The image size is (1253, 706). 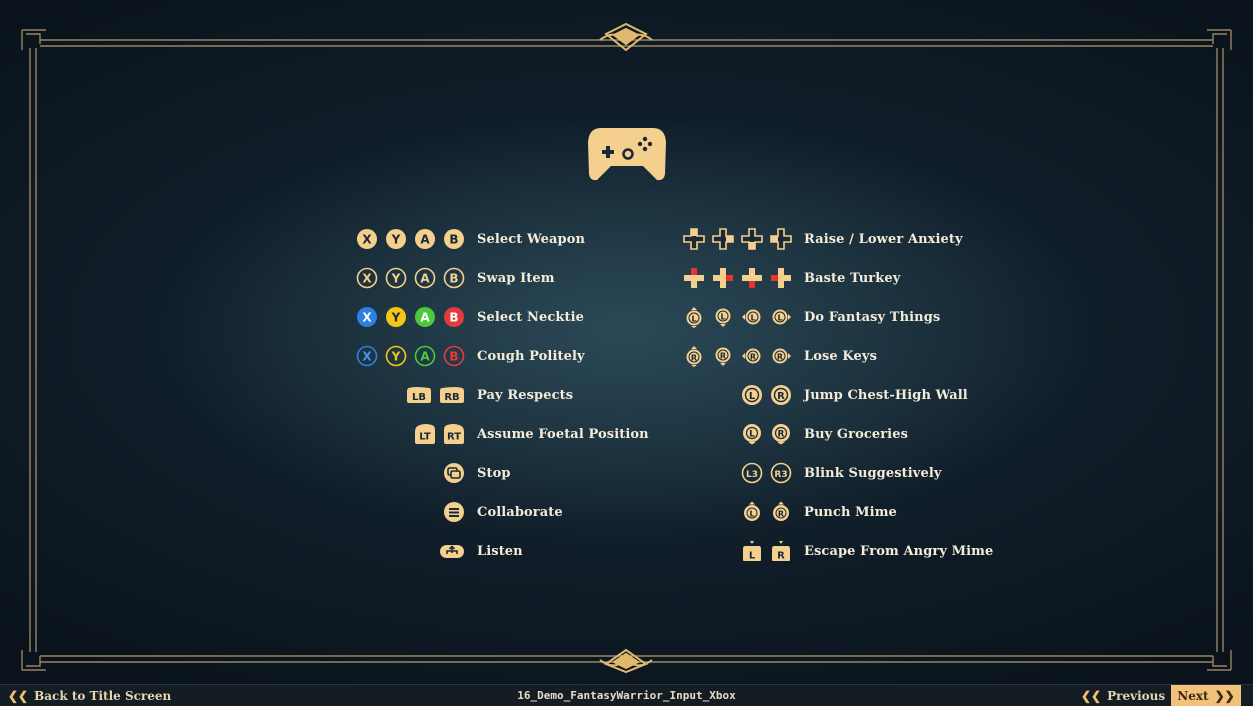 I want to click on lb-bumper-icon: LB, so click(x=419, y=395).